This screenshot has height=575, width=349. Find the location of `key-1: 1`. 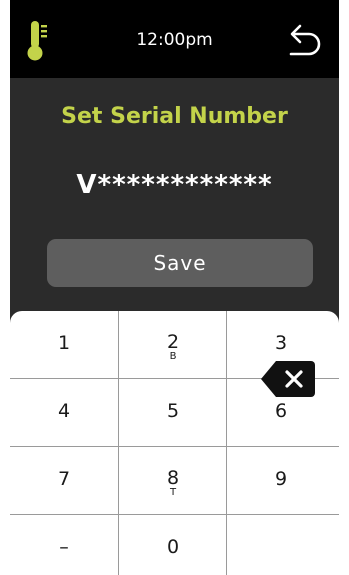

key-1: 1 is located at coordinates (64, 344).